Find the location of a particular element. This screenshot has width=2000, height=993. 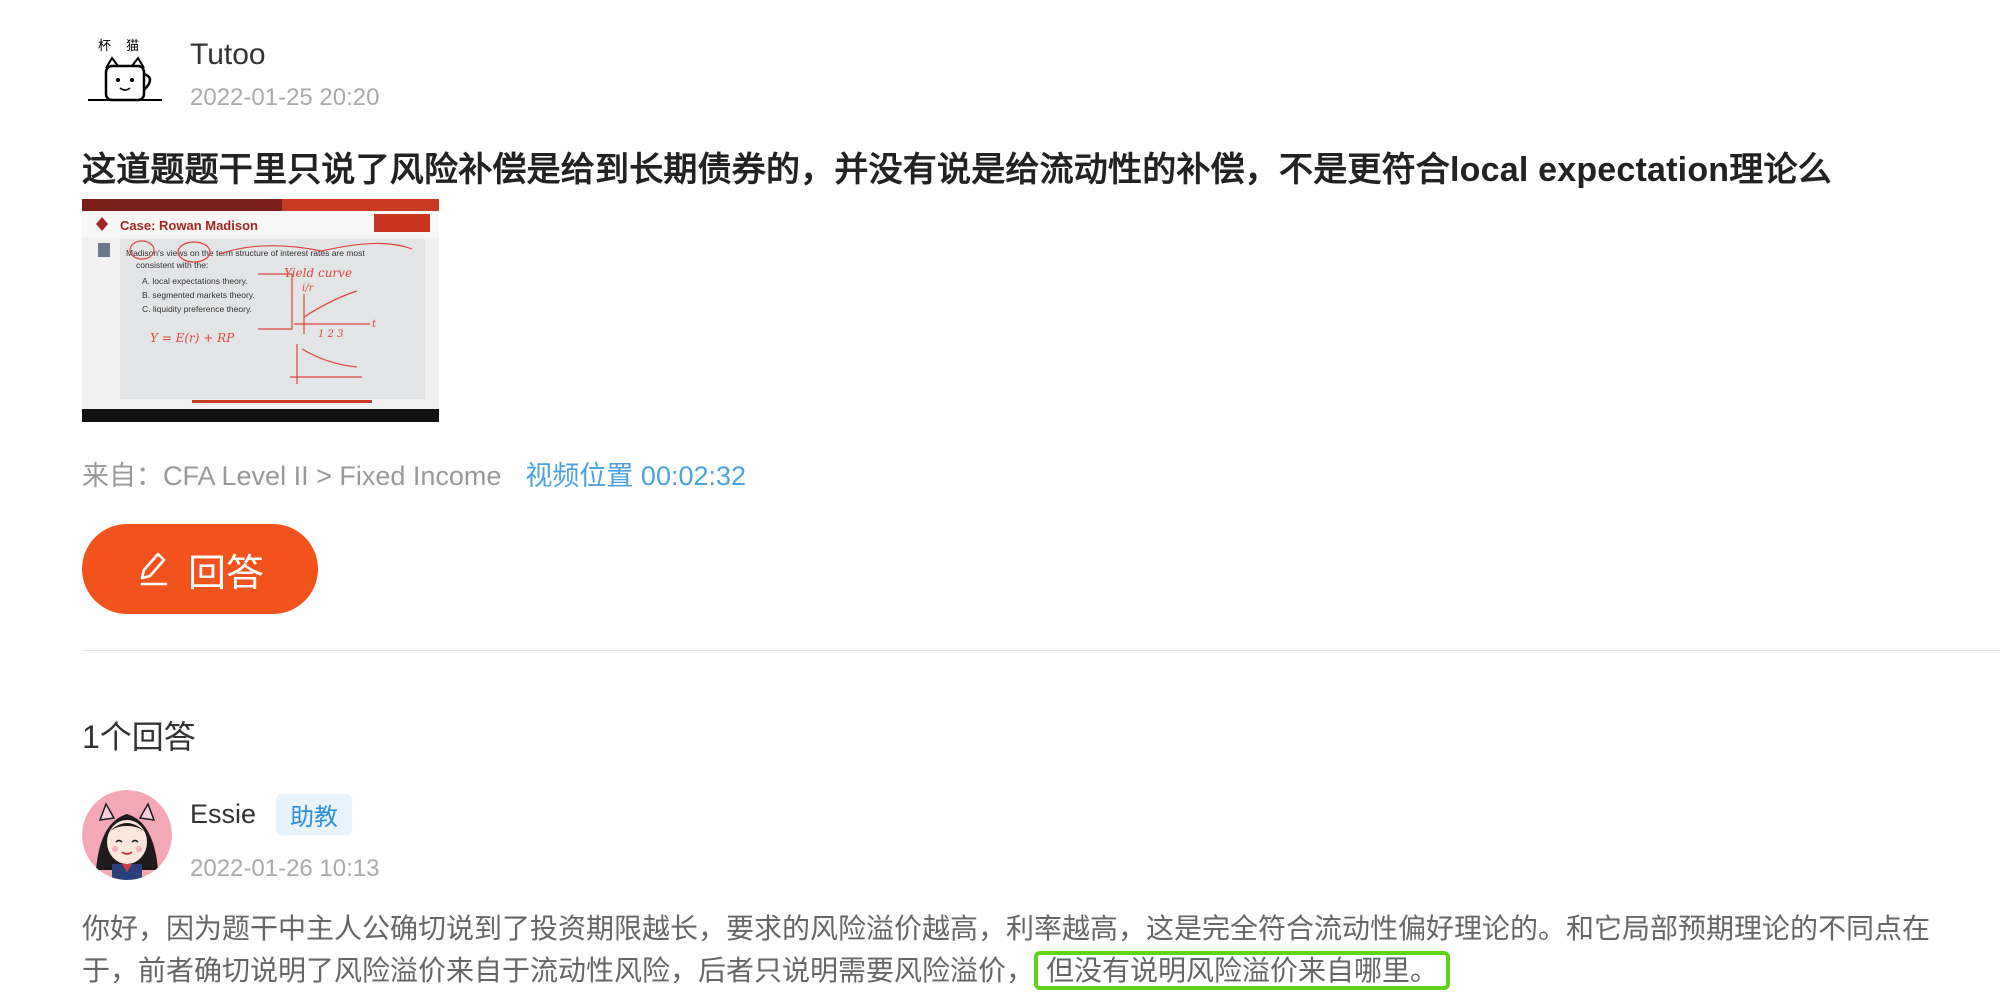

answer-author: Essie 助教 2022-01-26 10:13 is located at coordinates (231, 836).